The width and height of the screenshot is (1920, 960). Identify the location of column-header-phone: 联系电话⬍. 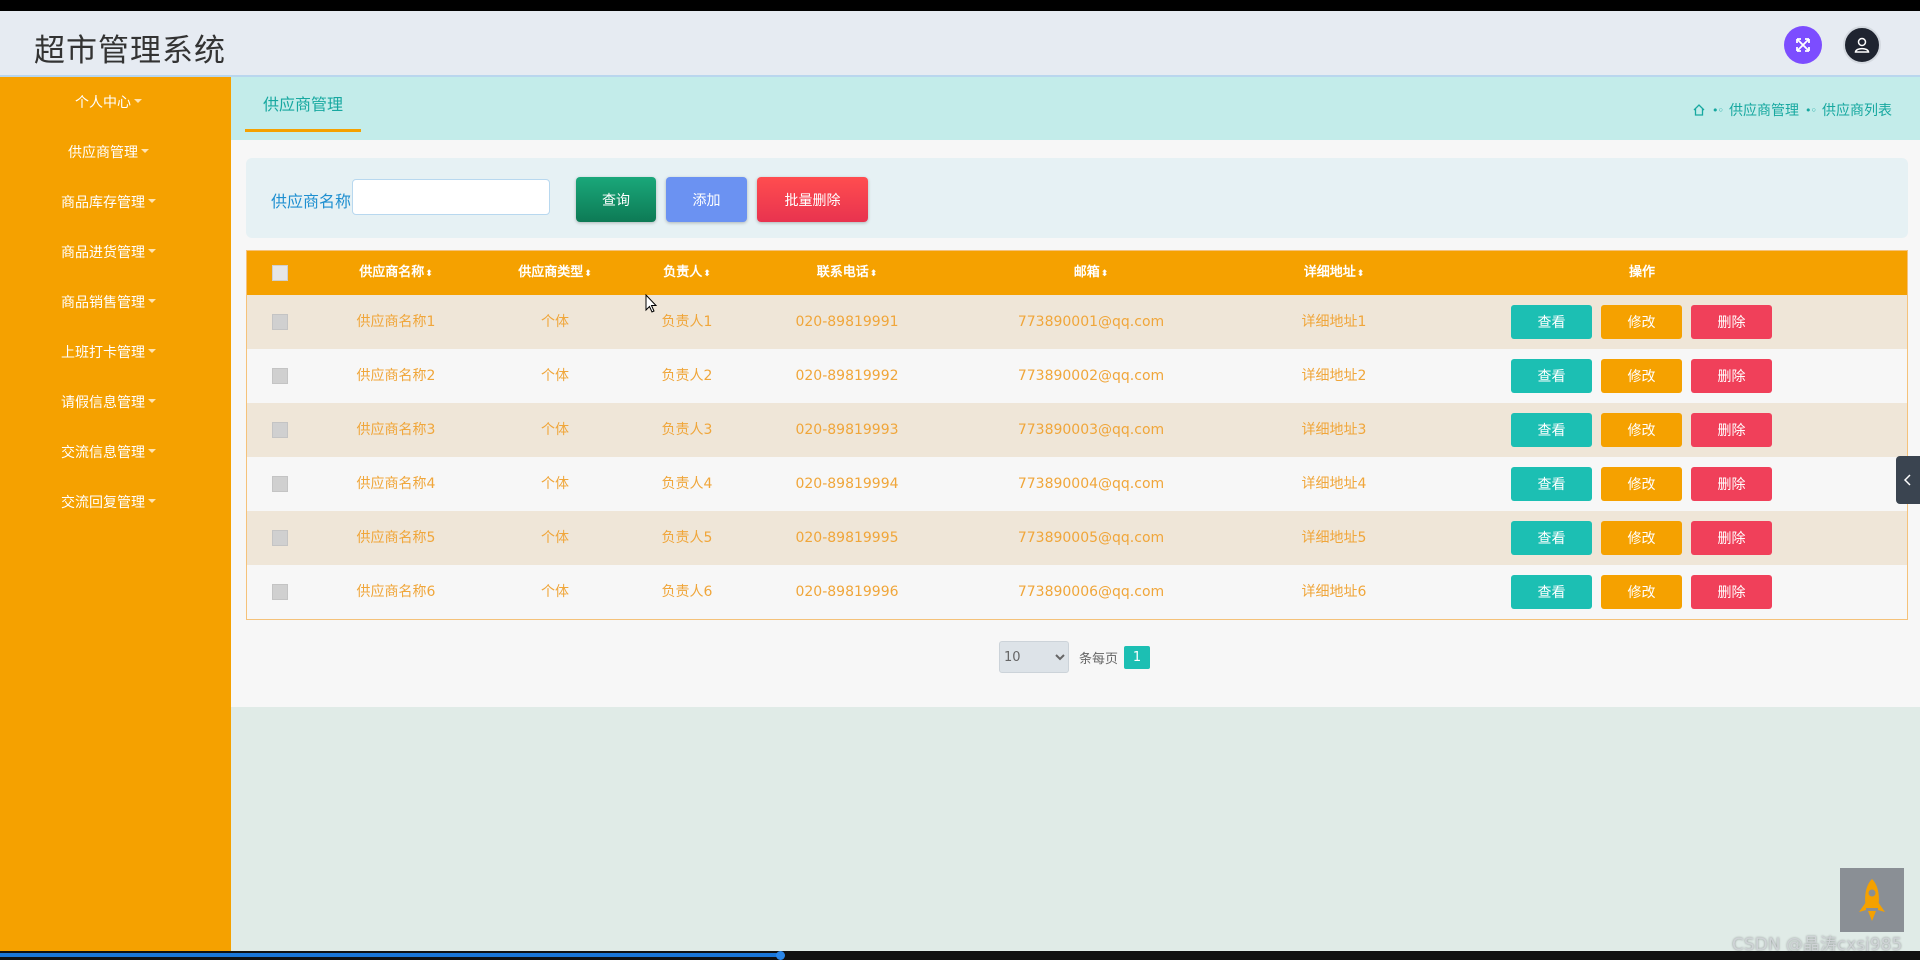
(847, 273).